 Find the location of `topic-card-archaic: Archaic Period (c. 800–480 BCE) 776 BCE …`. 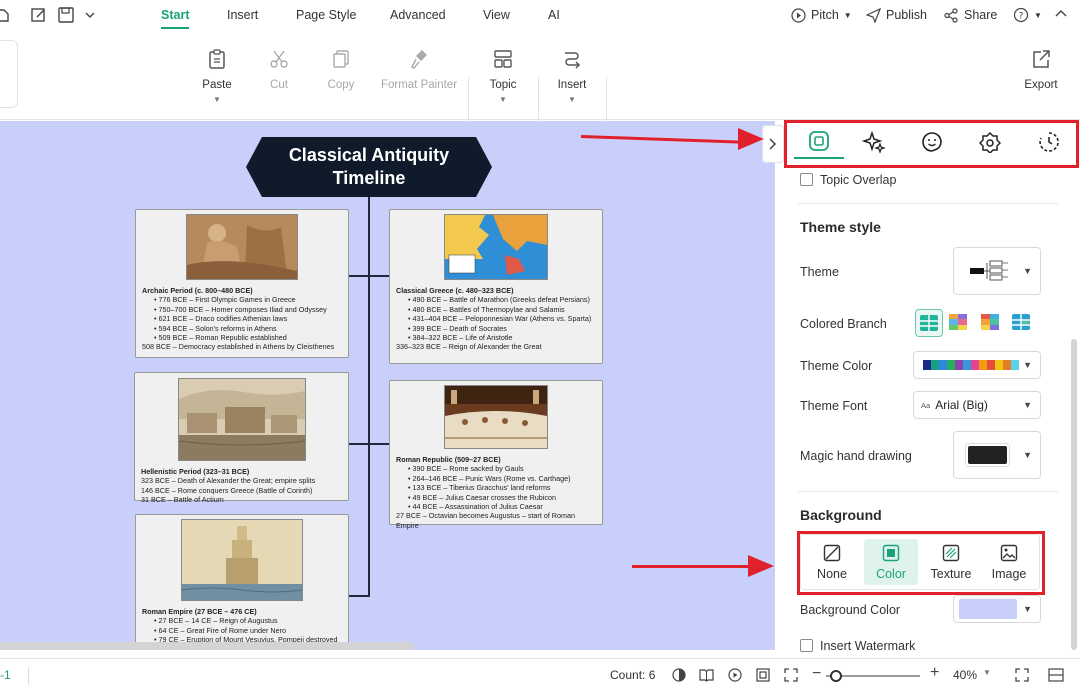

topic-card-archaic: Archaic Period (c. 800–480 BCE) 776 BCE … is located at coordinates (242, 283).